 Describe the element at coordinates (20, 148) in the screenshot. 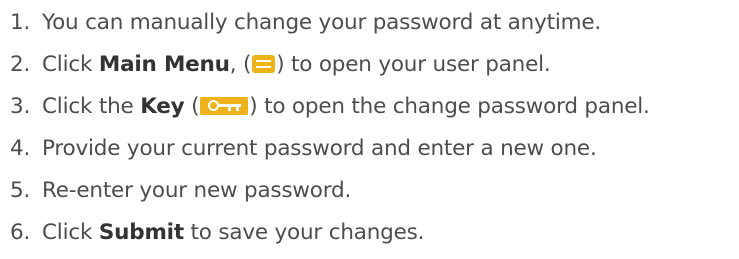

I see `step-number: 4.` at that location.